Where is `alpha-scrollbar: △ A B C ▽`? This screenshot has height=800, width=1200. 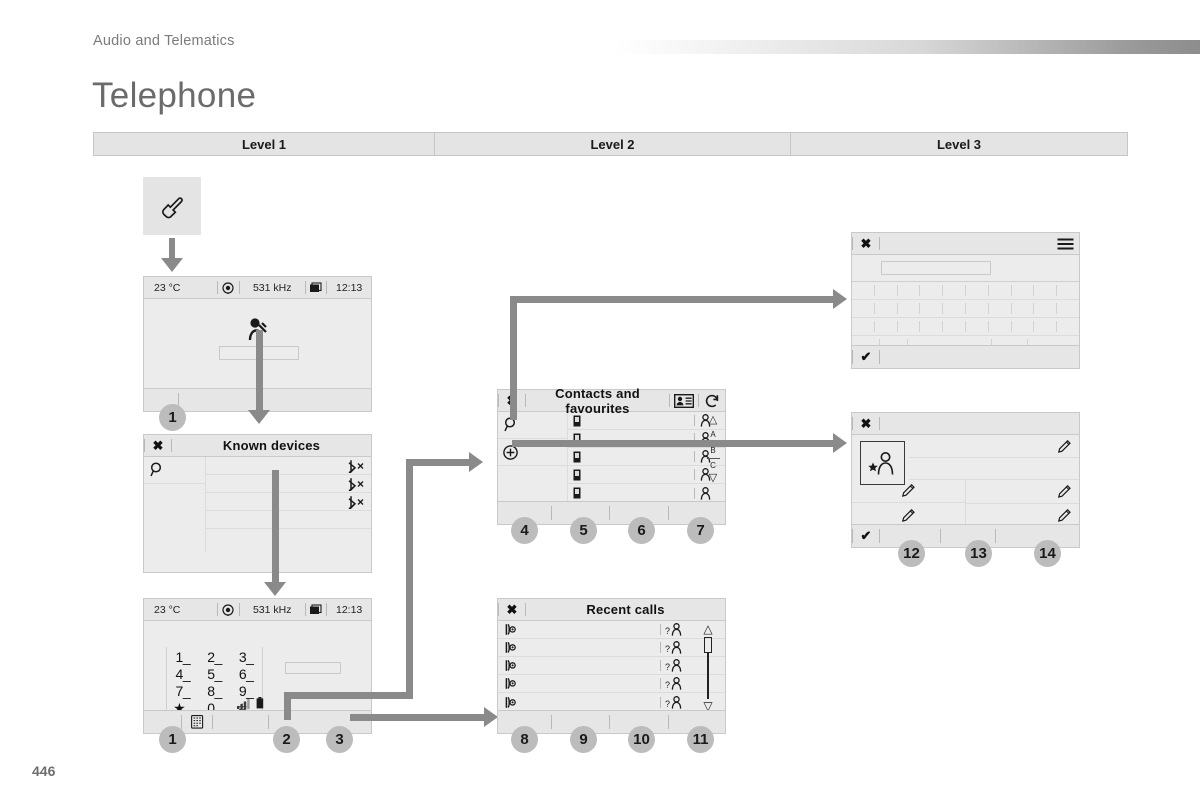 alpha-scrollbar: △ A B C ▽ is located at coordinates (713, 458).